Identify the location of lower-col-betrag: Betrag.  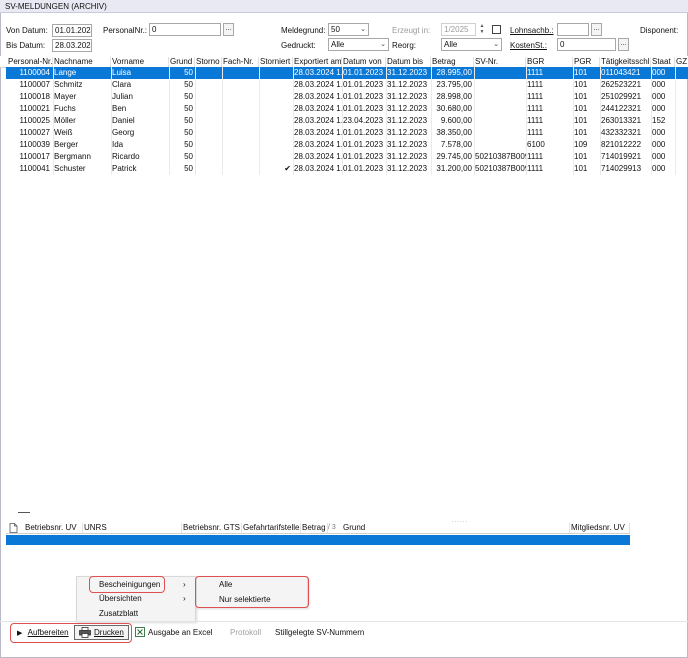
(314, 528).